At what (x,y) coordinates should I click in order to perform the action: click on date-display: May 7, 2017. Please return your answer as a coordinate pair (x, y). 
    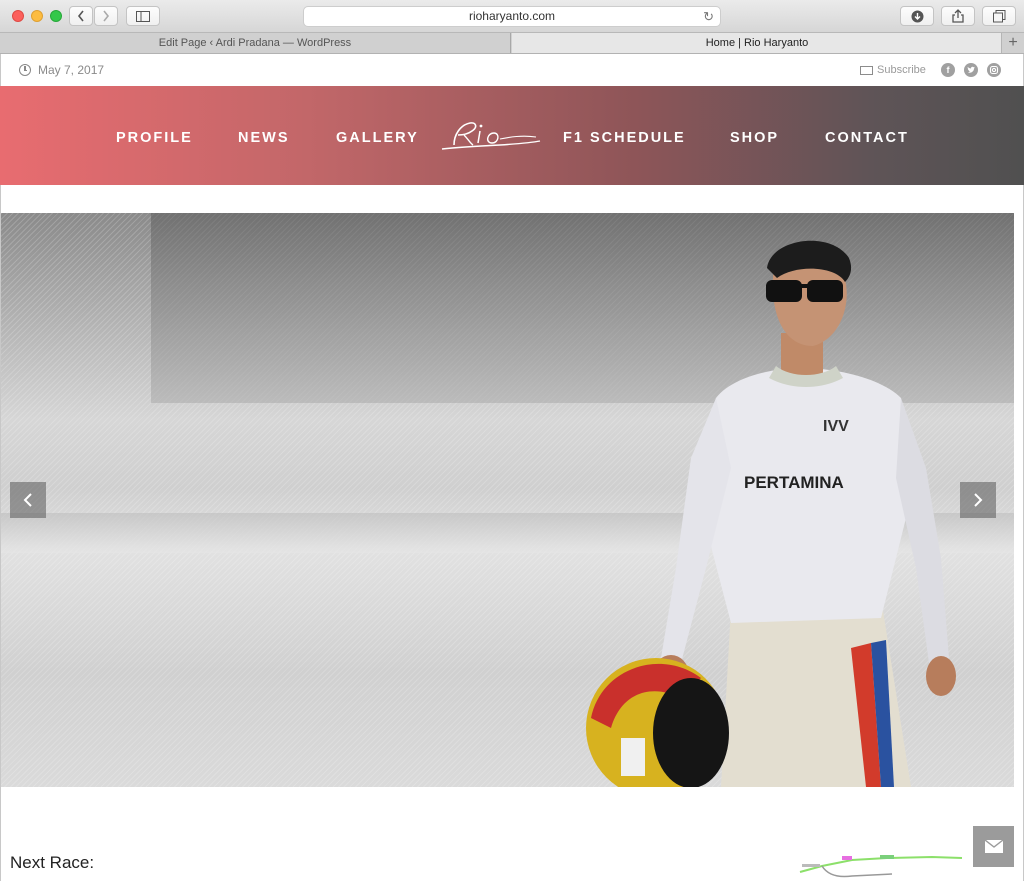
    Looking at the image, I should click on (61, 70).